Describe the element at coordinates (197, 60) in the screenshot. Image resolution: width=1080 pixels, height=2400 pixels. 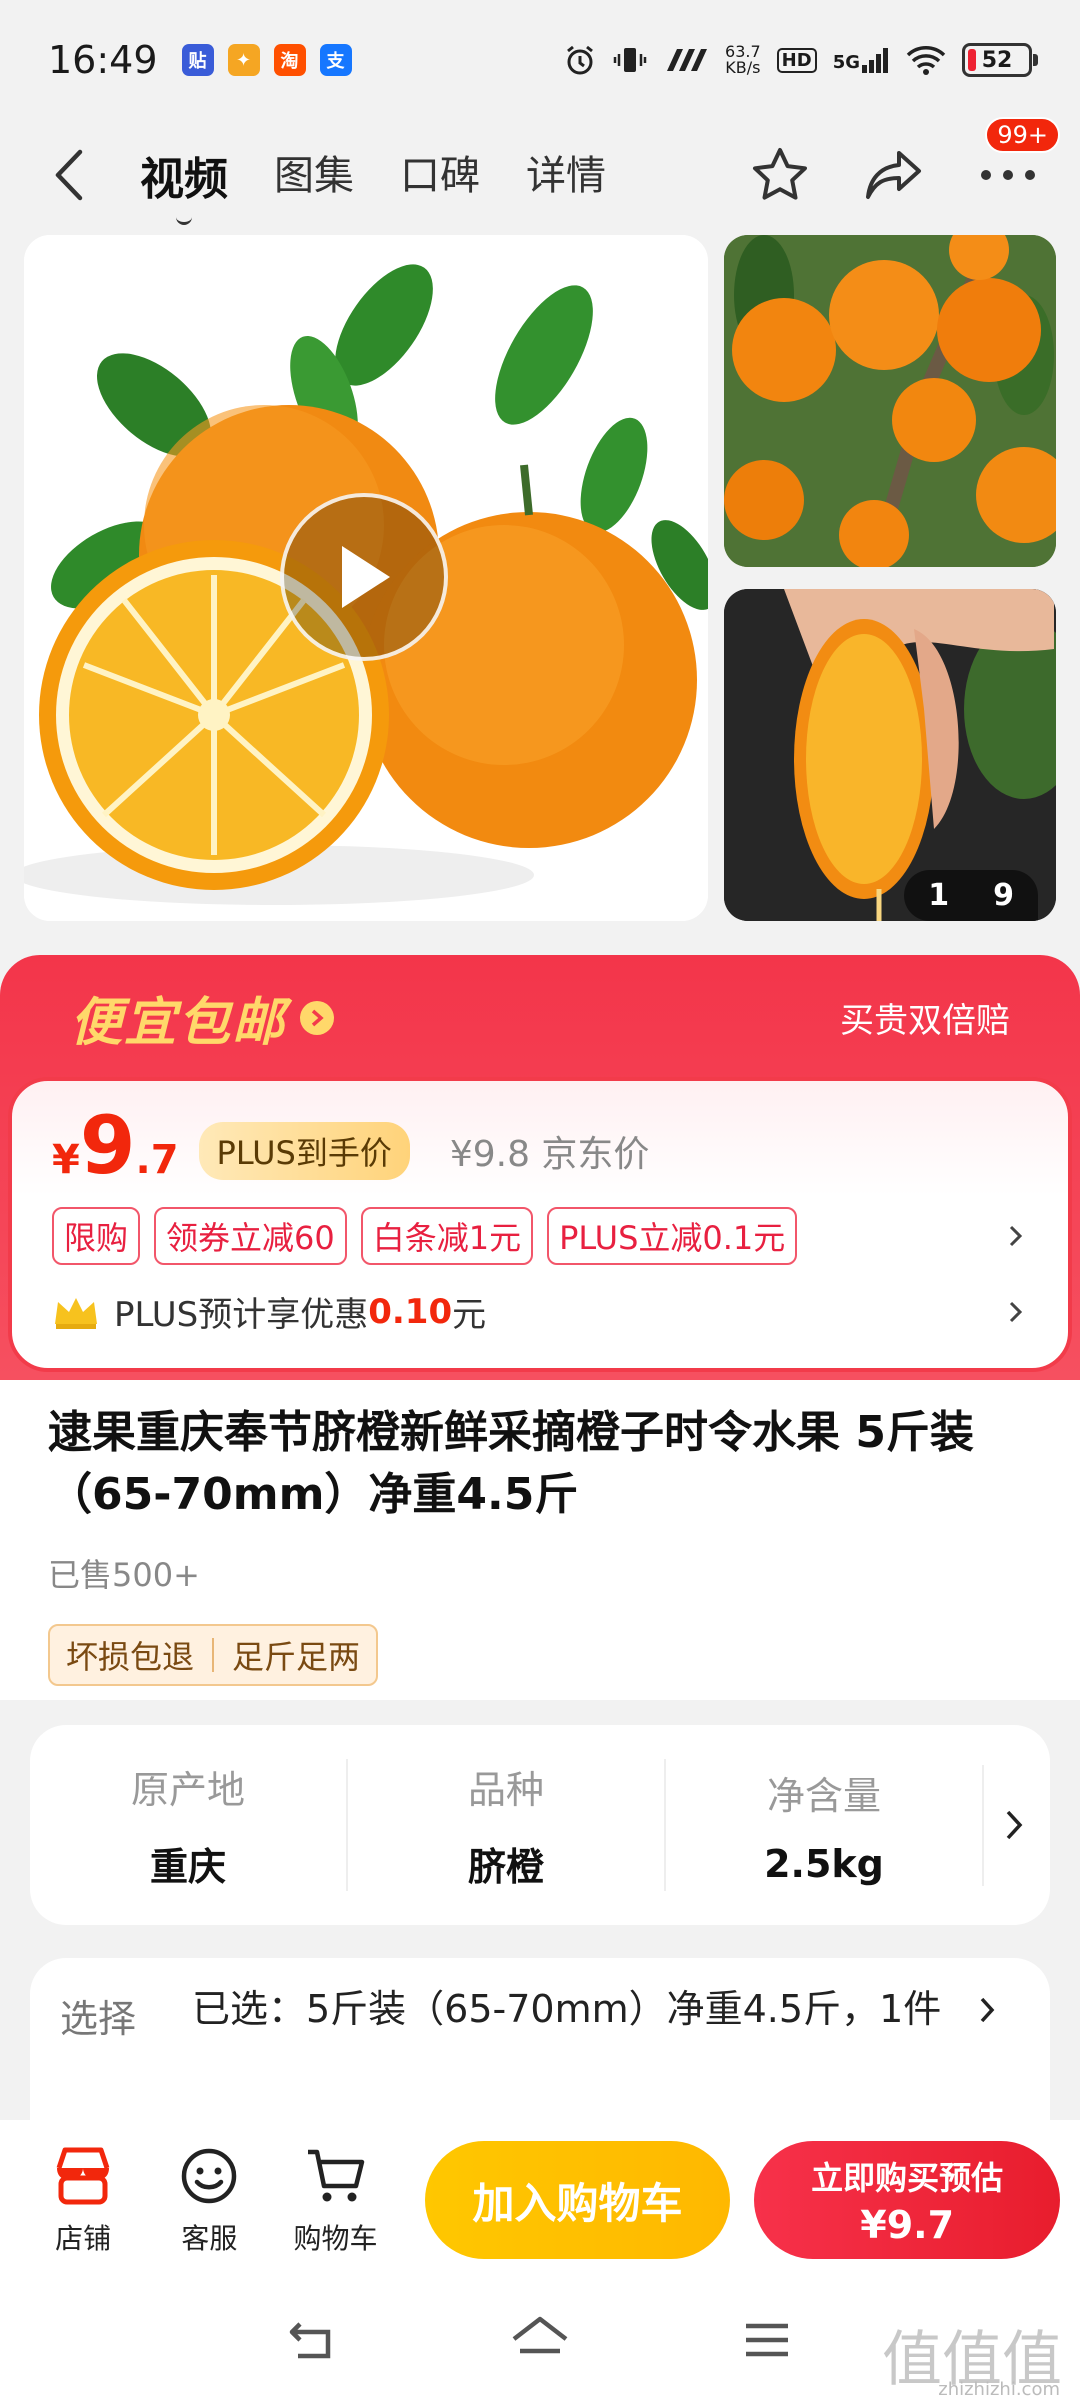
I see `tieba-app-icon: 贴` at that location.